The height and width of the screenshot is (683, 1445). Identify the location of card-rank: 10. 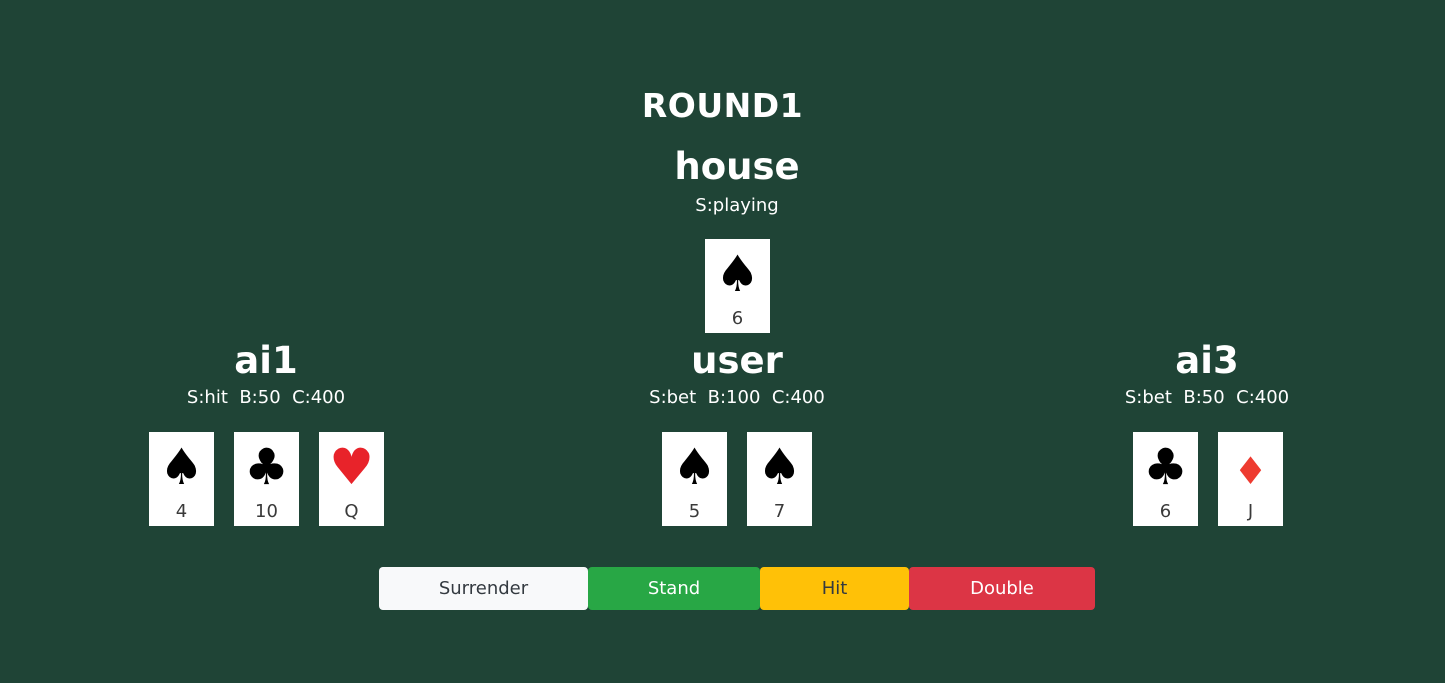
(266, 511).